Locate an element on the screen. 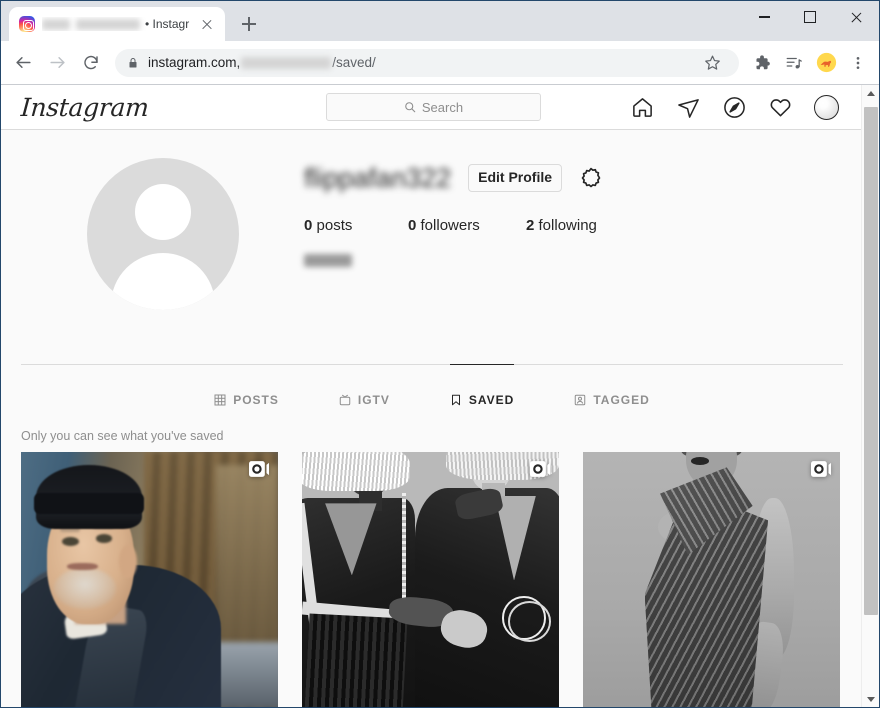 The width and height of the screenshot is (880, 708). avatar-column is located at coordinates (162, 234).